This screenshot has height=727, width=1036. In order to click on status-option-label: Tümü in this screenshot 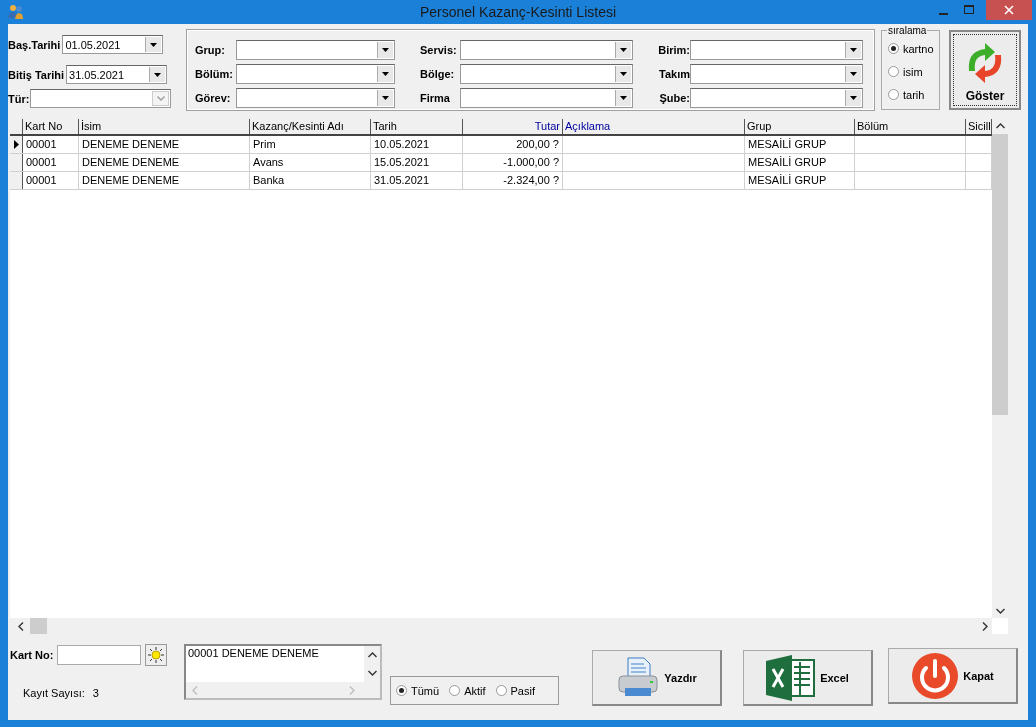, I will do `click(425, 690)`.